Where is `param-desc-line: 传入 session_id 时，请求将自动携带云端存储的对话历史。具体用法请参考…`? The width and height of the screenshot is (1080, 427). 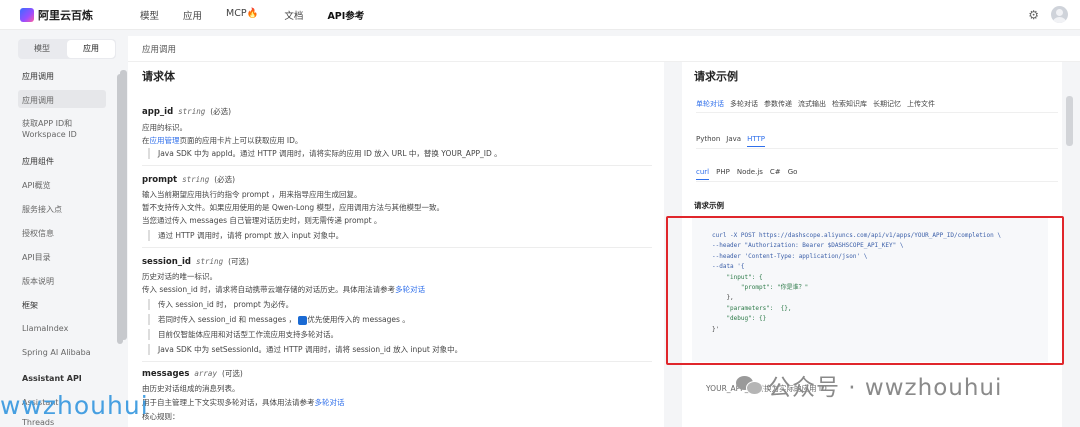 param-desc-line: 传入 session_id 时，请求将自动携带云端存储的对话历史。具体用法请参考… is located at coordinates (283, 289).